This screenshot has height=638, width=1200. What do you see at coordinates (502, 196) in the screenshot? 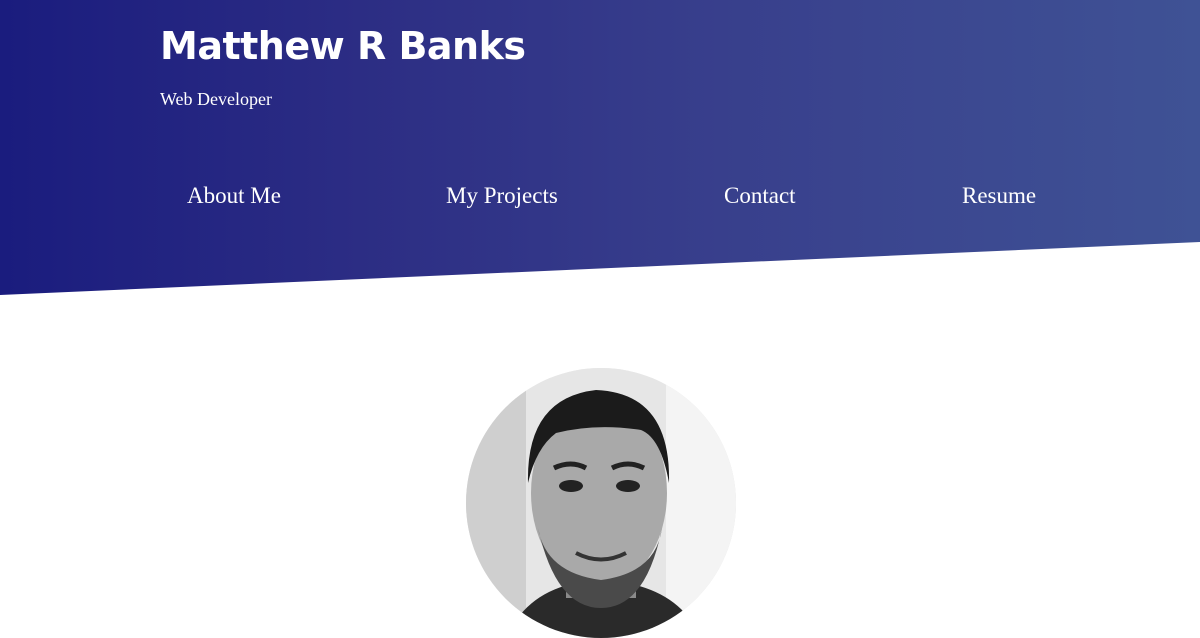
I see `nav-my-projects: My Projects` at bounding box center [502, 196].